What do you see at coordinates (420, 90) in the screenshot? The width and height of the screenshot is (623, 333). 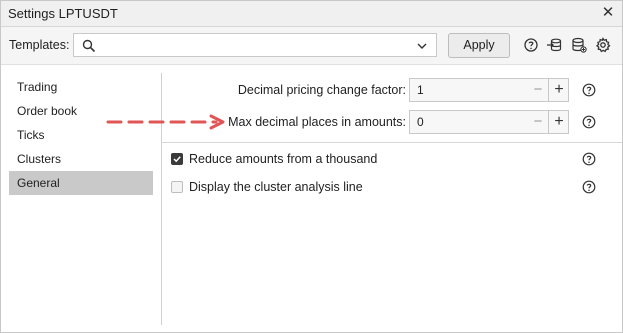 I see `decimal-factor-value: 1` at bounding box center [420, 90].